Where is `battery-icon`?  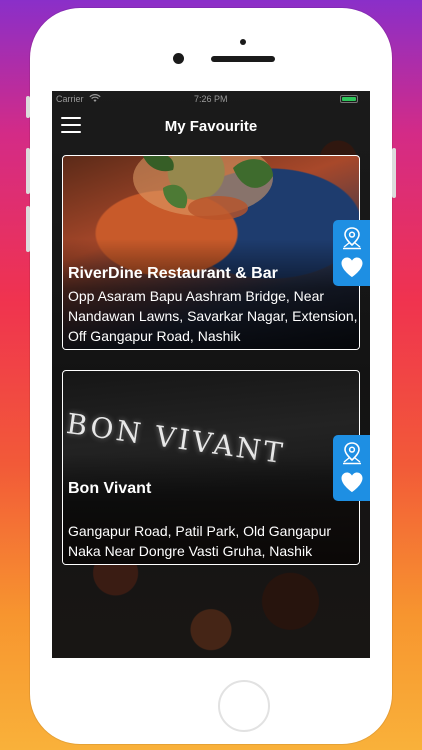 battery-icon is located at coordinates (349, 99).